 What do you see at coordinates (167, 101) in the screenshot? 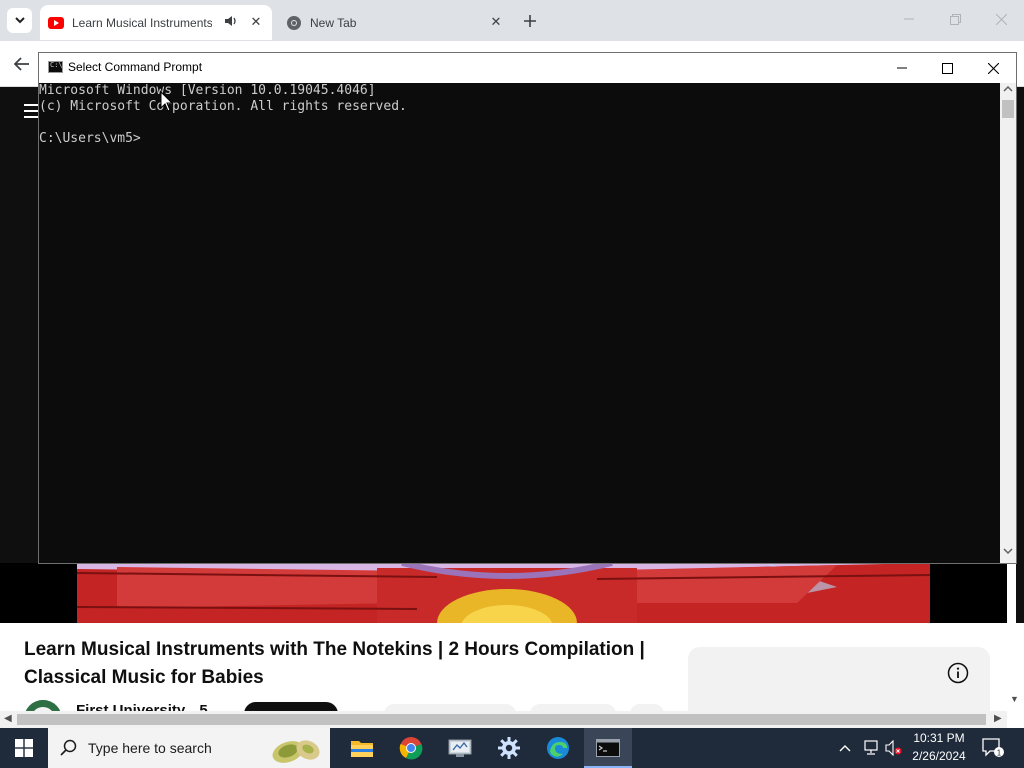
I see `mouse-pointer-icon` at bounding box center [167, 101].